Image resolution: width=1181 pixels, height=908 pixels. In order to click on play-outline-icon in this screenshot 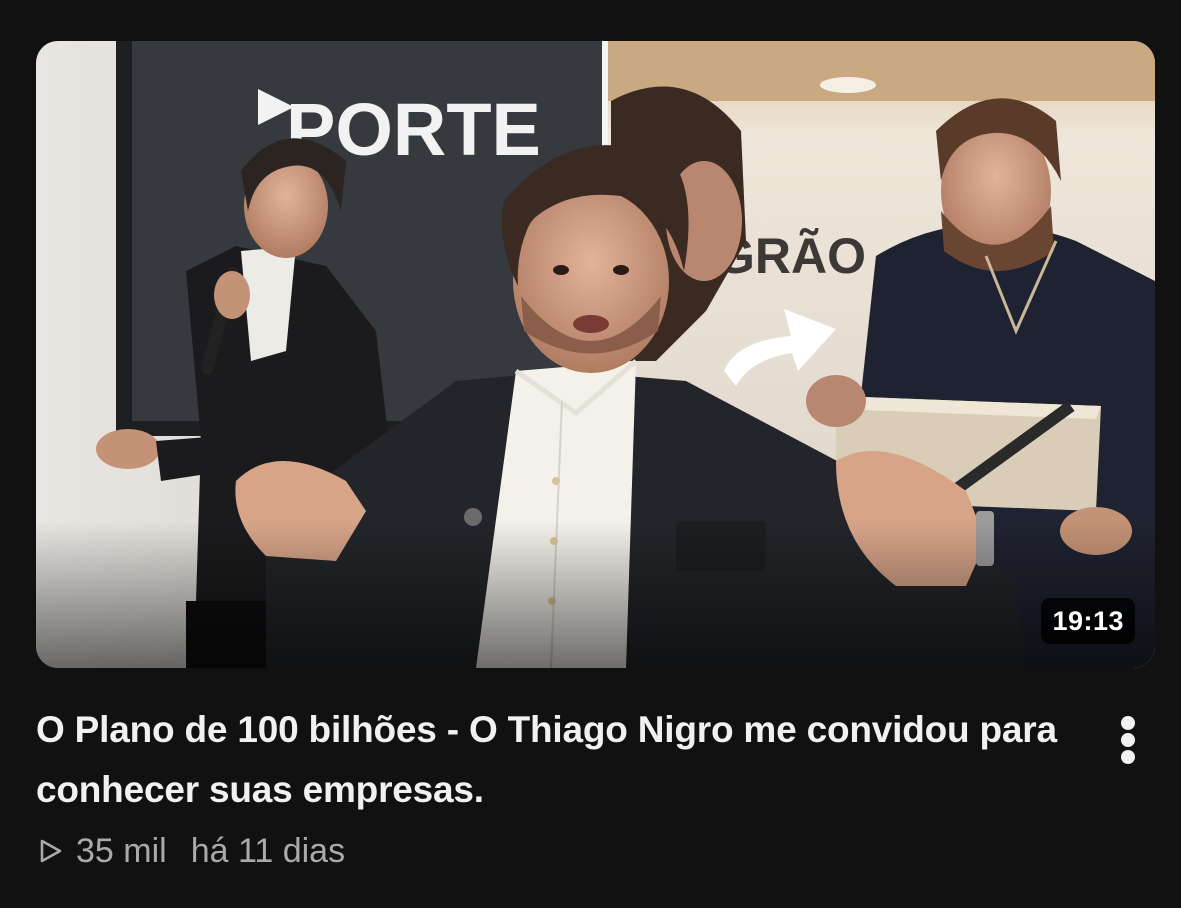, I will do `click(51, 851)`.